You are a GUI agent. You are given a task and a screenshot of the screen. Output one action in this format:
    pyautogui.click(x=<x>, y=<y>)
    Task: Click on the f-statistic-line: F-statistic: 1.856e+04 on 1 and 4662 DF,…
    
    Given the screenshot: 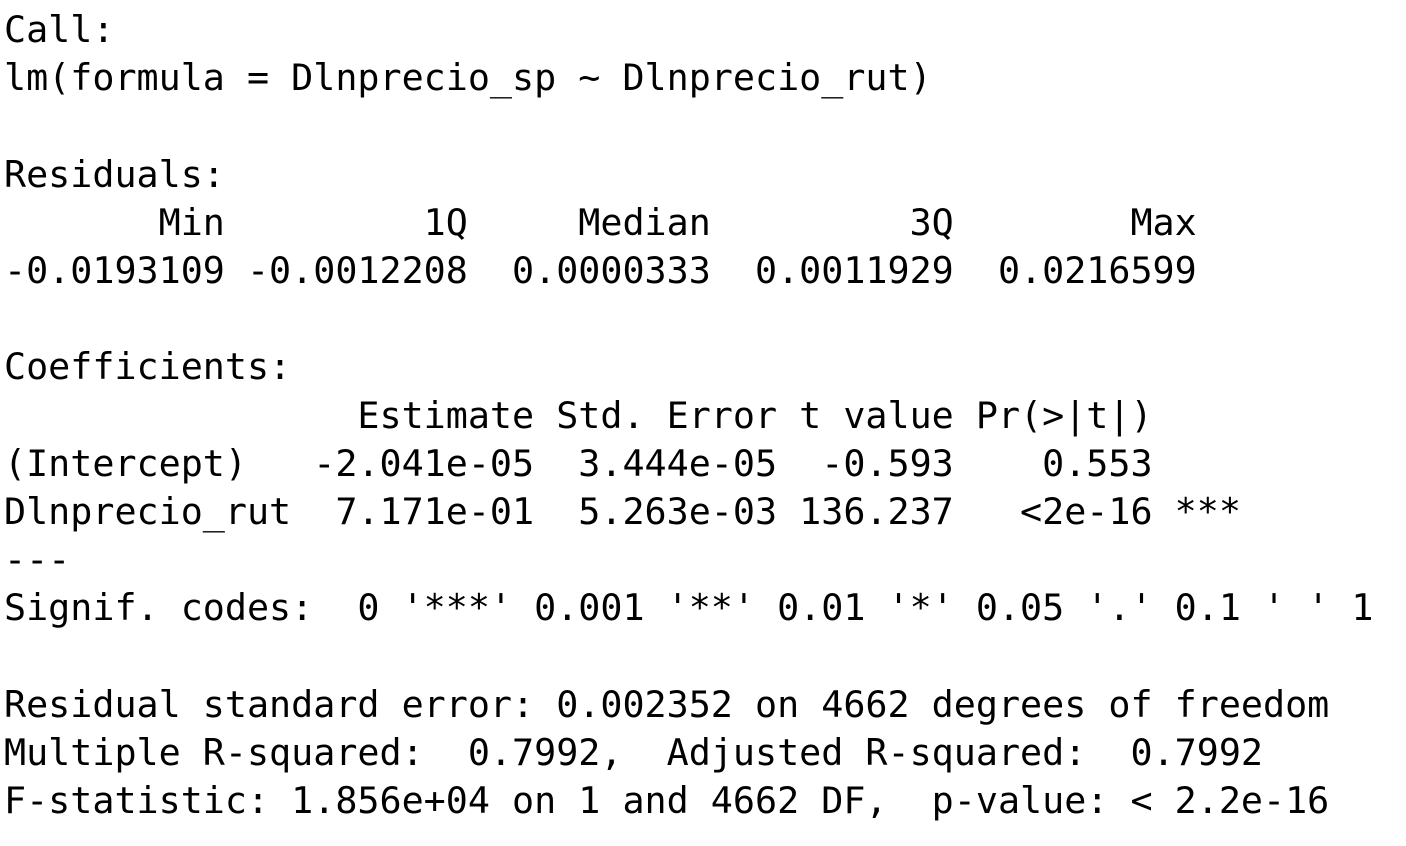 What is the action you would take?
    pyautogui.click(x=667, y=800)
    